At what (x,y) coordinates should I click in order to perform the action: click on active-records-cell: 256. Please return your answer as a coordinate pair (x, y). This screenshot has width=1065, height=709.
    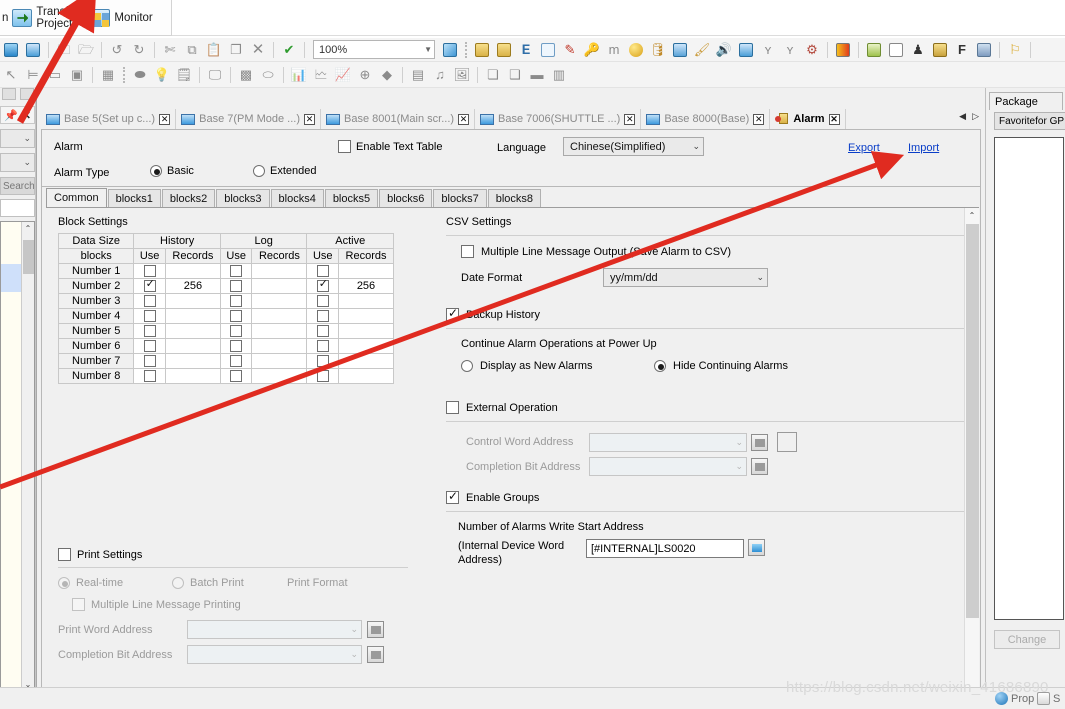
    Looking at the image, I should click on (366, 286).